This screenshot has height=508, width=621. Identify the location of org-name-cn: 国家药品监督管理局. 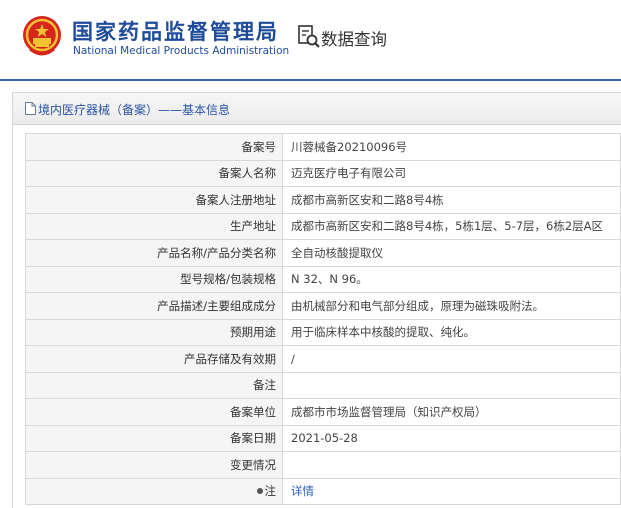
(175, 32).